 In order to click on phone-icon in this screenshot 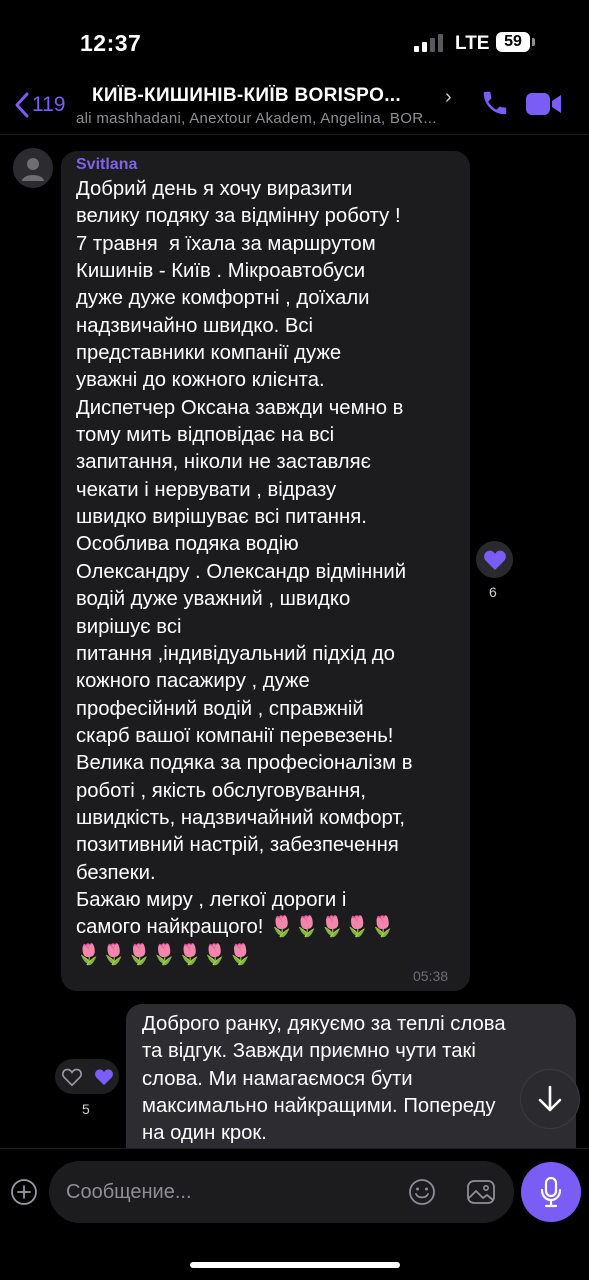, I will do `click(495, 103)`.